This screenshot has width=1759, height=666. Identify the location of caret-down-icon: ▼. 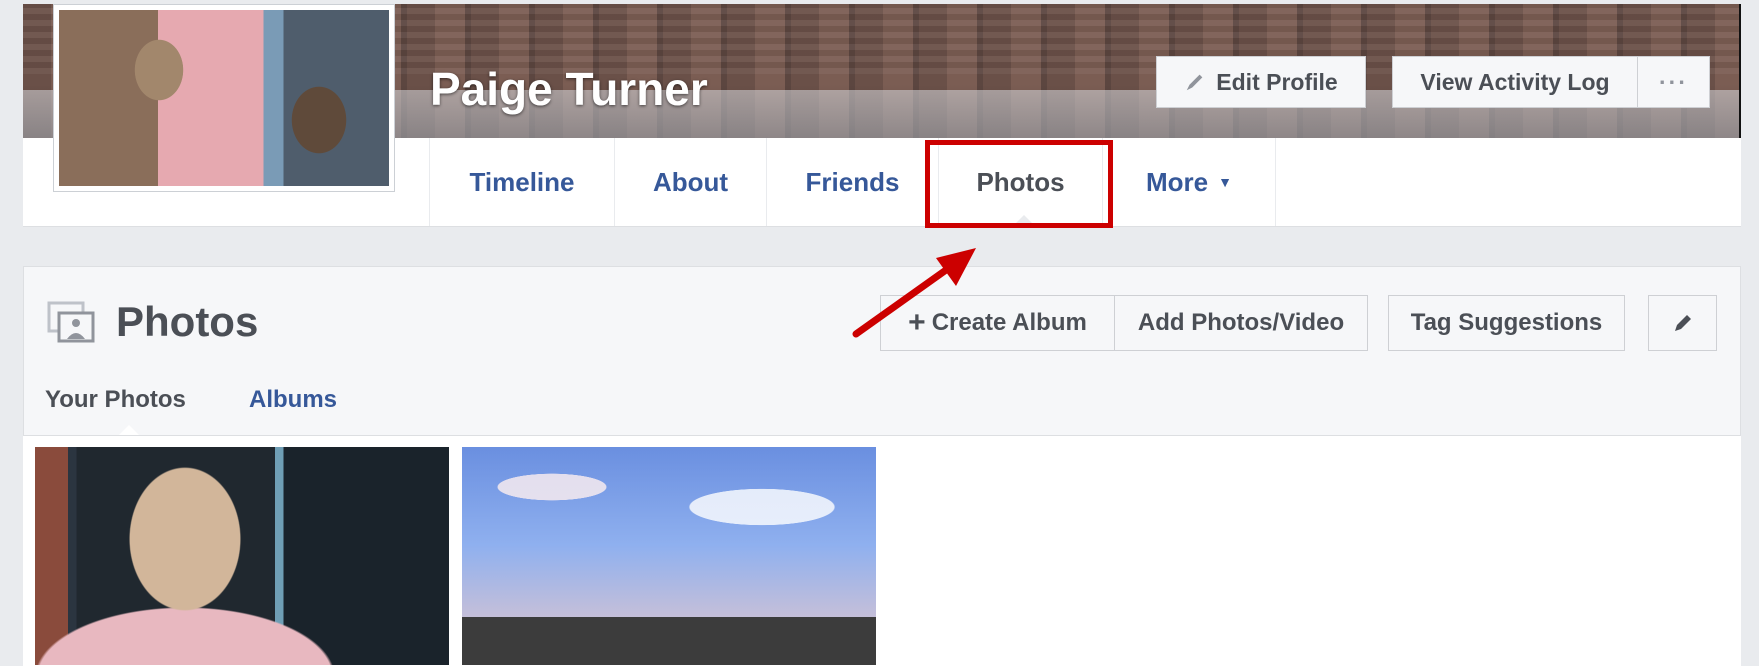
(1225, 182).